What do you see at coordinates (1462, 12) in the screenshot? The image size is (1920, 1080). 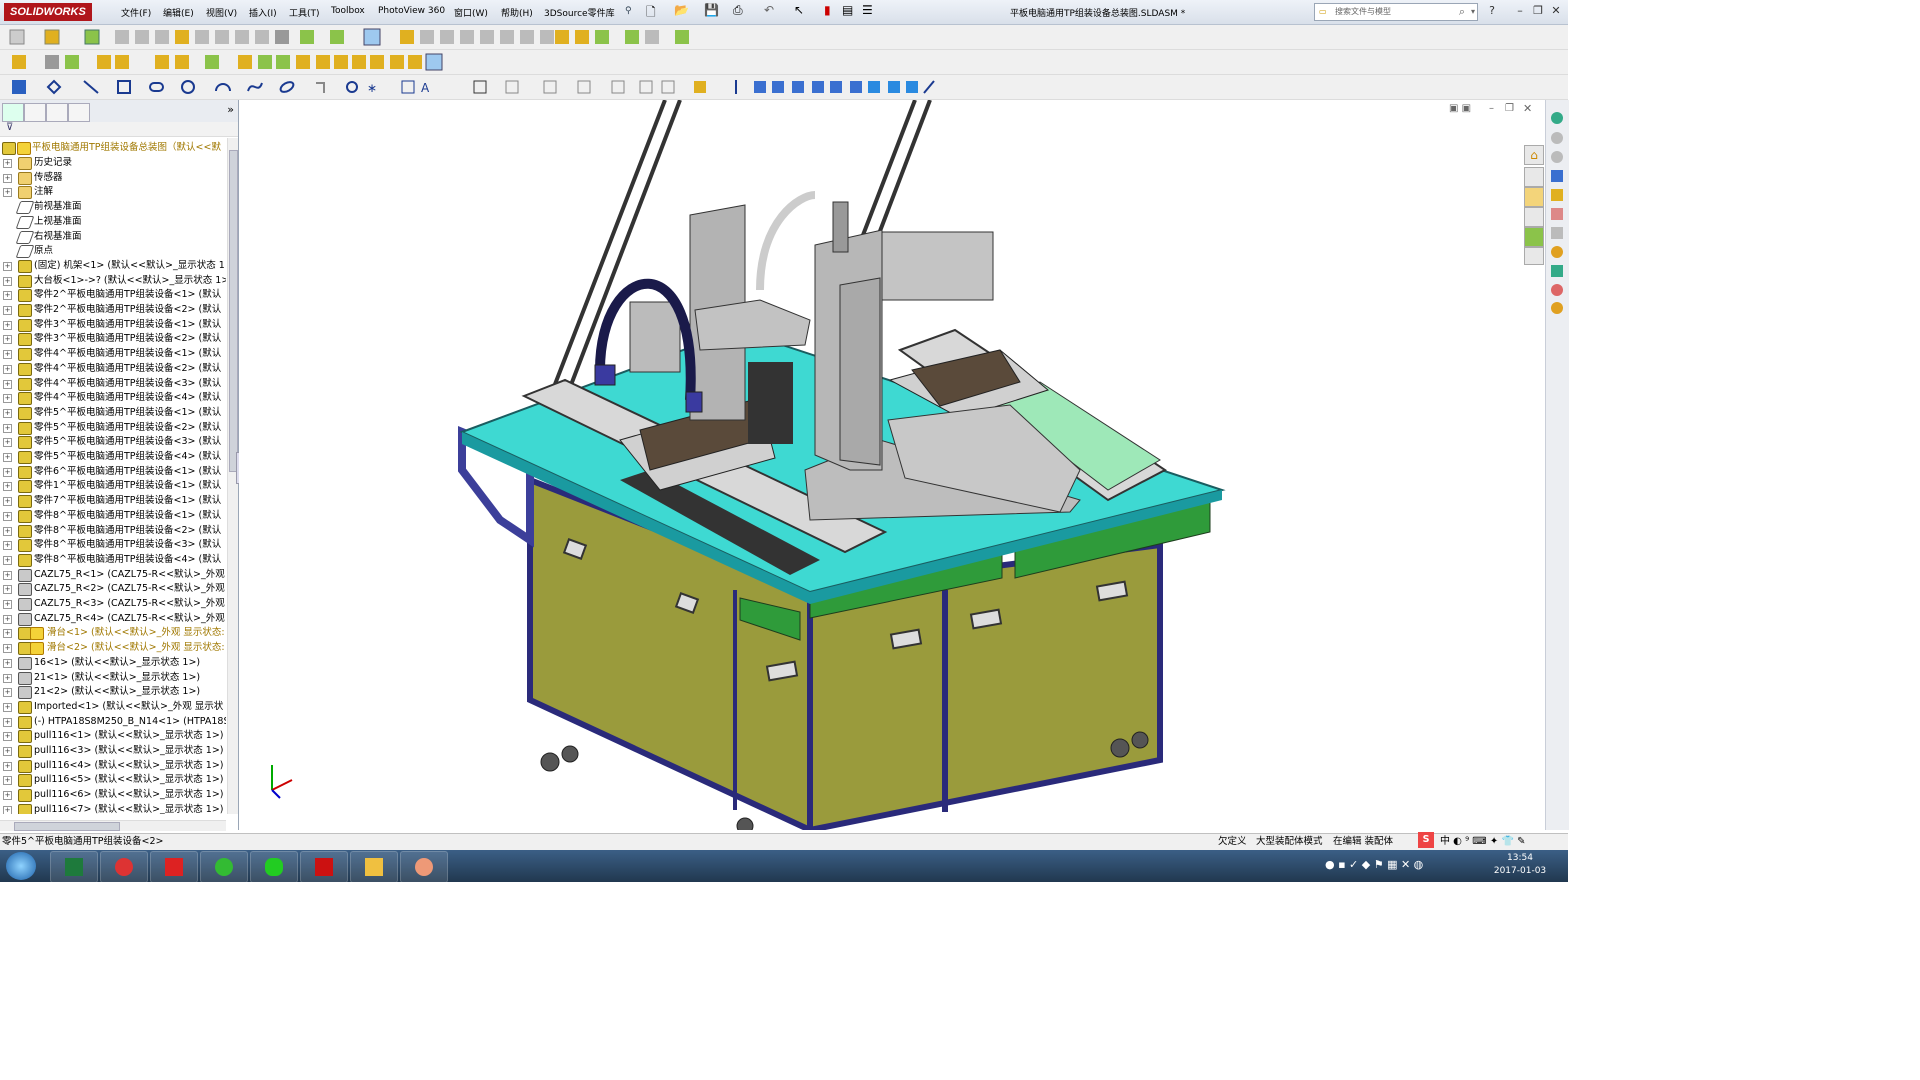 I see `search-icon: ⌕` at bounding box center [1462, 12].